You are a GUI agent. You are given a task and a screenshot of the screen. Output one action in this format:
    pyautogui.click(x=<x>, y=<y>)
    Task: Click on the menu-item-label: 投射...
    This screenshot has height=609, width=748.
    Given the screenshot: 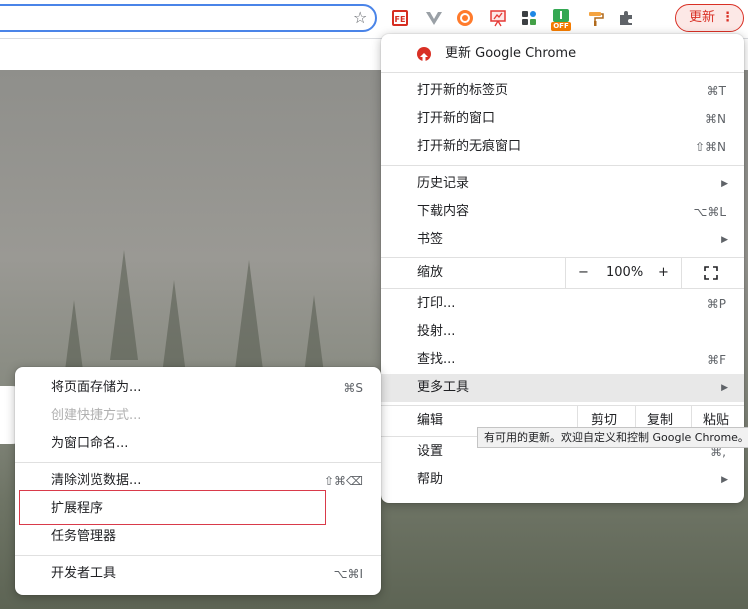 What is the action you would take?
    pyautogui.click(x=436, y=331)
    